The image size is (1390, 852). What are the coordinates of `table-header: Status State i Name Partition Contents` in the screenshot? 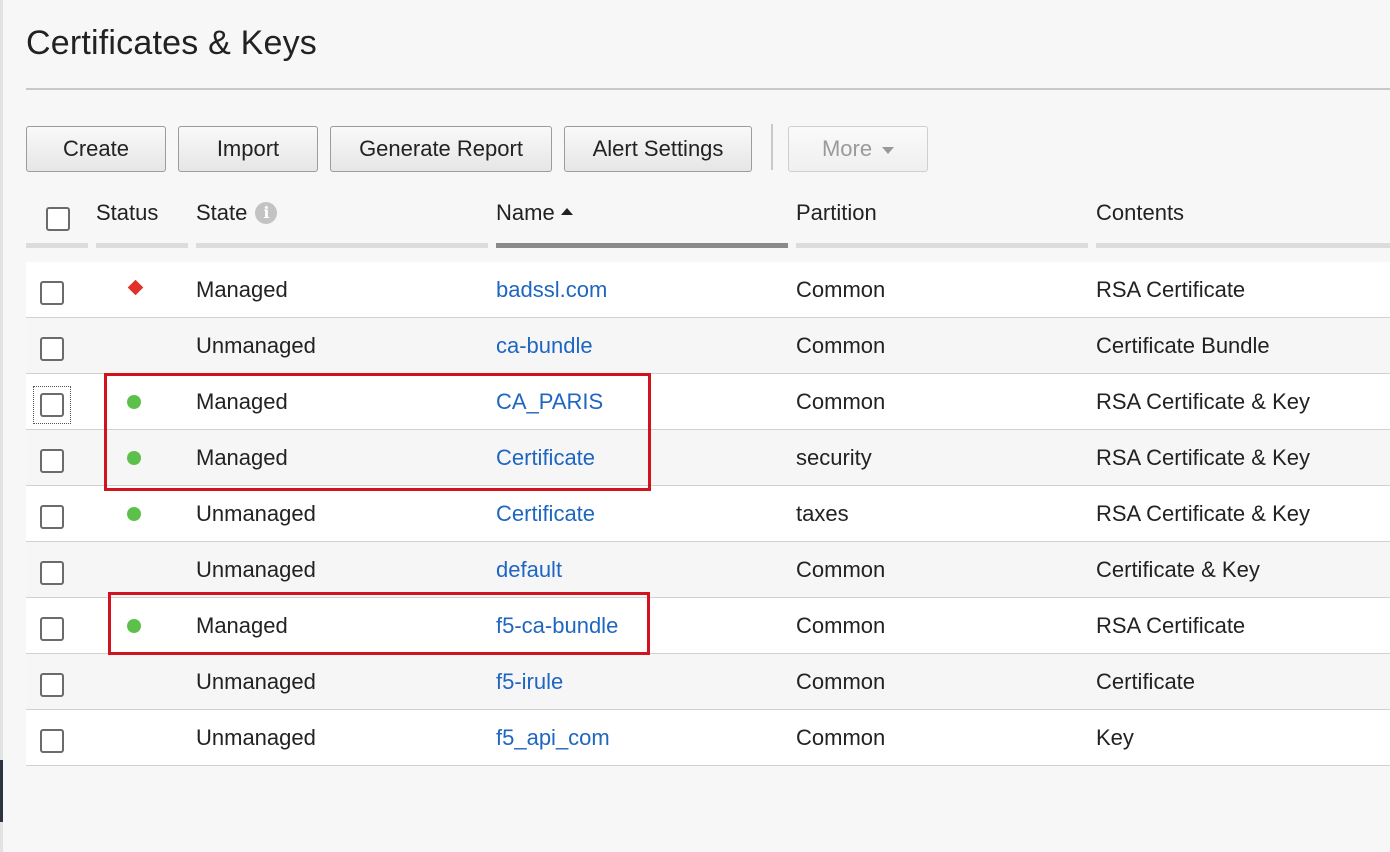 It's located at (695, 220).